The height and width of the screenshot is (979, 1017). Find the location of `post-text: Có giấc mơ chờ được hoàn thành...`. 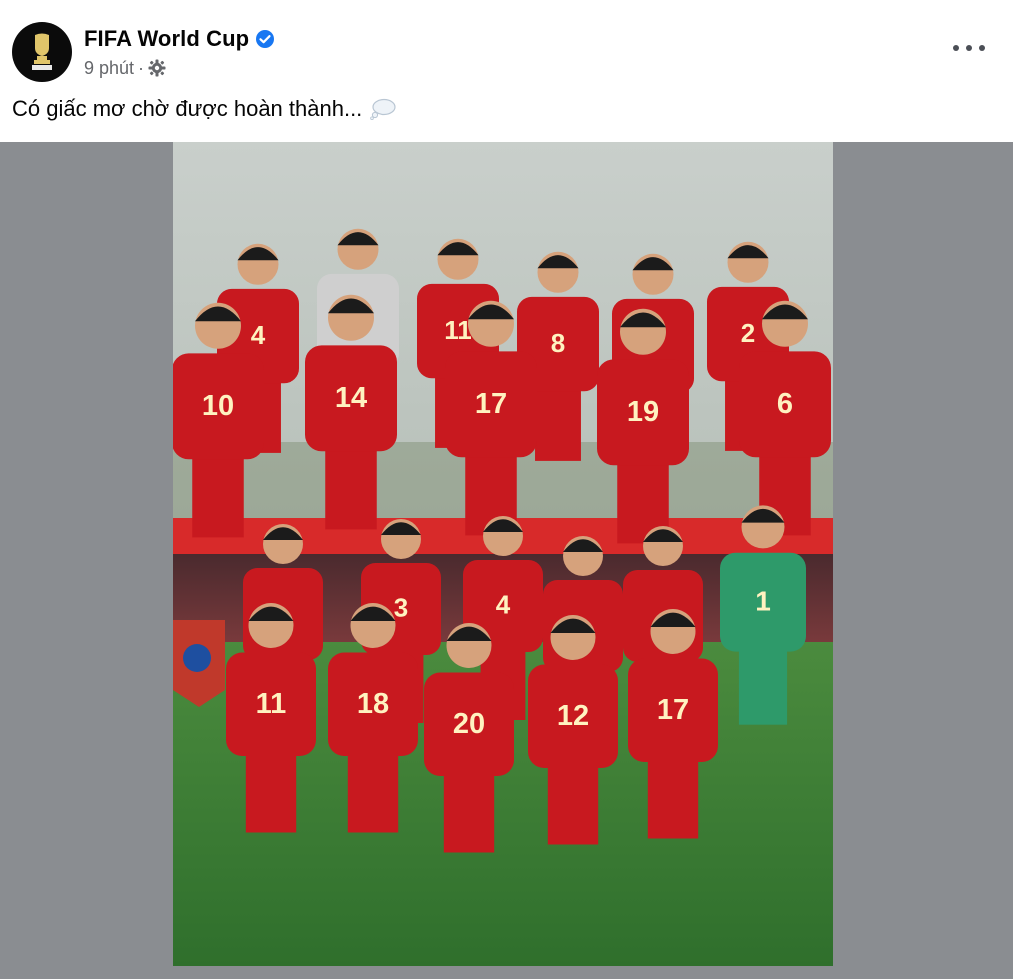

post-text: Có giấc mơ chờ được hoàn thành... is located at coordinates (187, 108).